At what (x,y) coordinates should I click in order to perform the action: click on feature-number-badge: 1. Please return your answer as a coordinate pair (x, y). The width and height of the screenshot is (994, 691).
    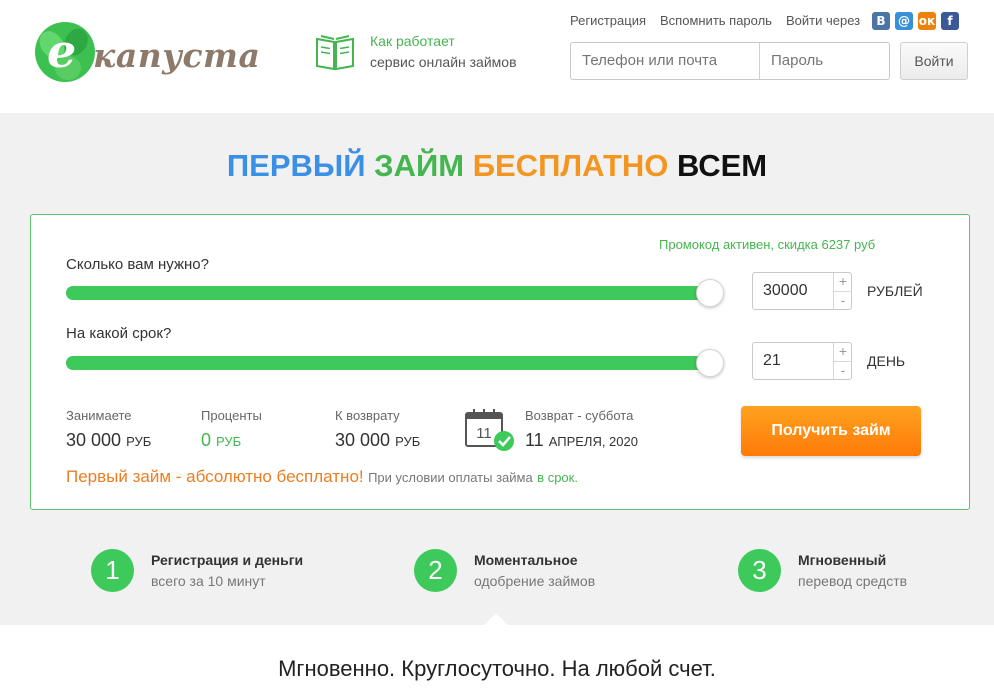
    Looking at the image, I should click on (112, 570).